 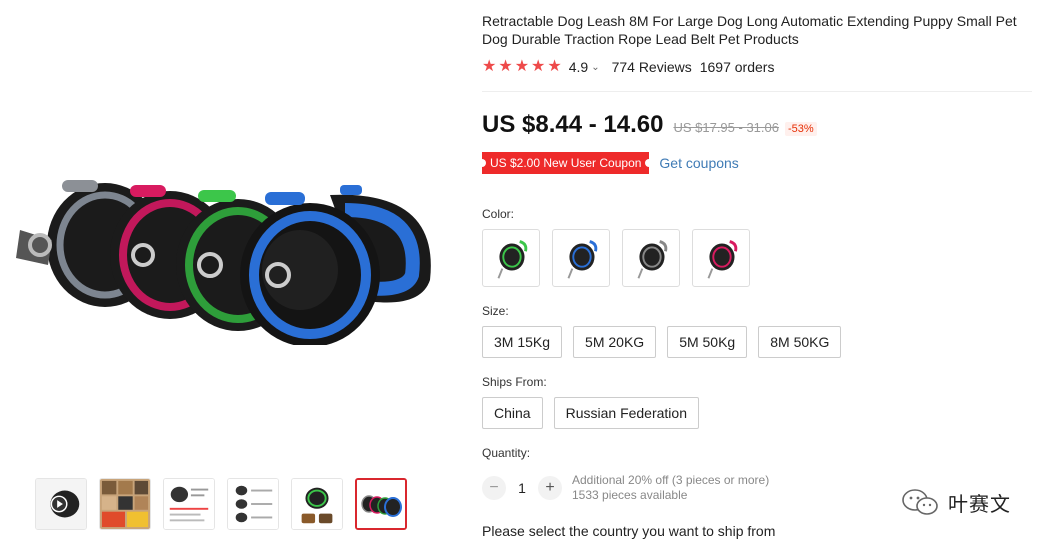 I want to click on color-option-green, so click(x=511, y=258).